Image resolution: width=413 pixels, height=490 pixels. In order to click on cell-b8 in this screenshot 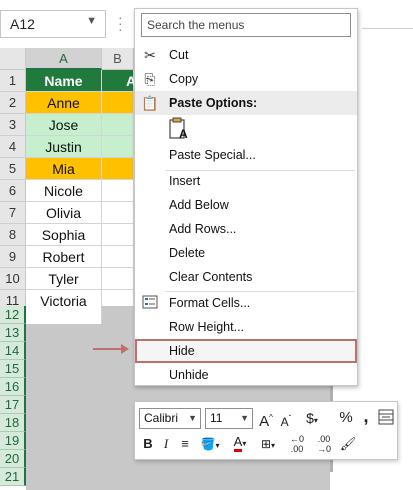, I will do `click(118, 235)`.